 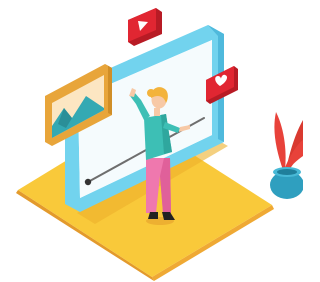 What do you see at coordinates (286, 155) in the screenshot?
I see `plant-icon` at bounding box center [286, 155].